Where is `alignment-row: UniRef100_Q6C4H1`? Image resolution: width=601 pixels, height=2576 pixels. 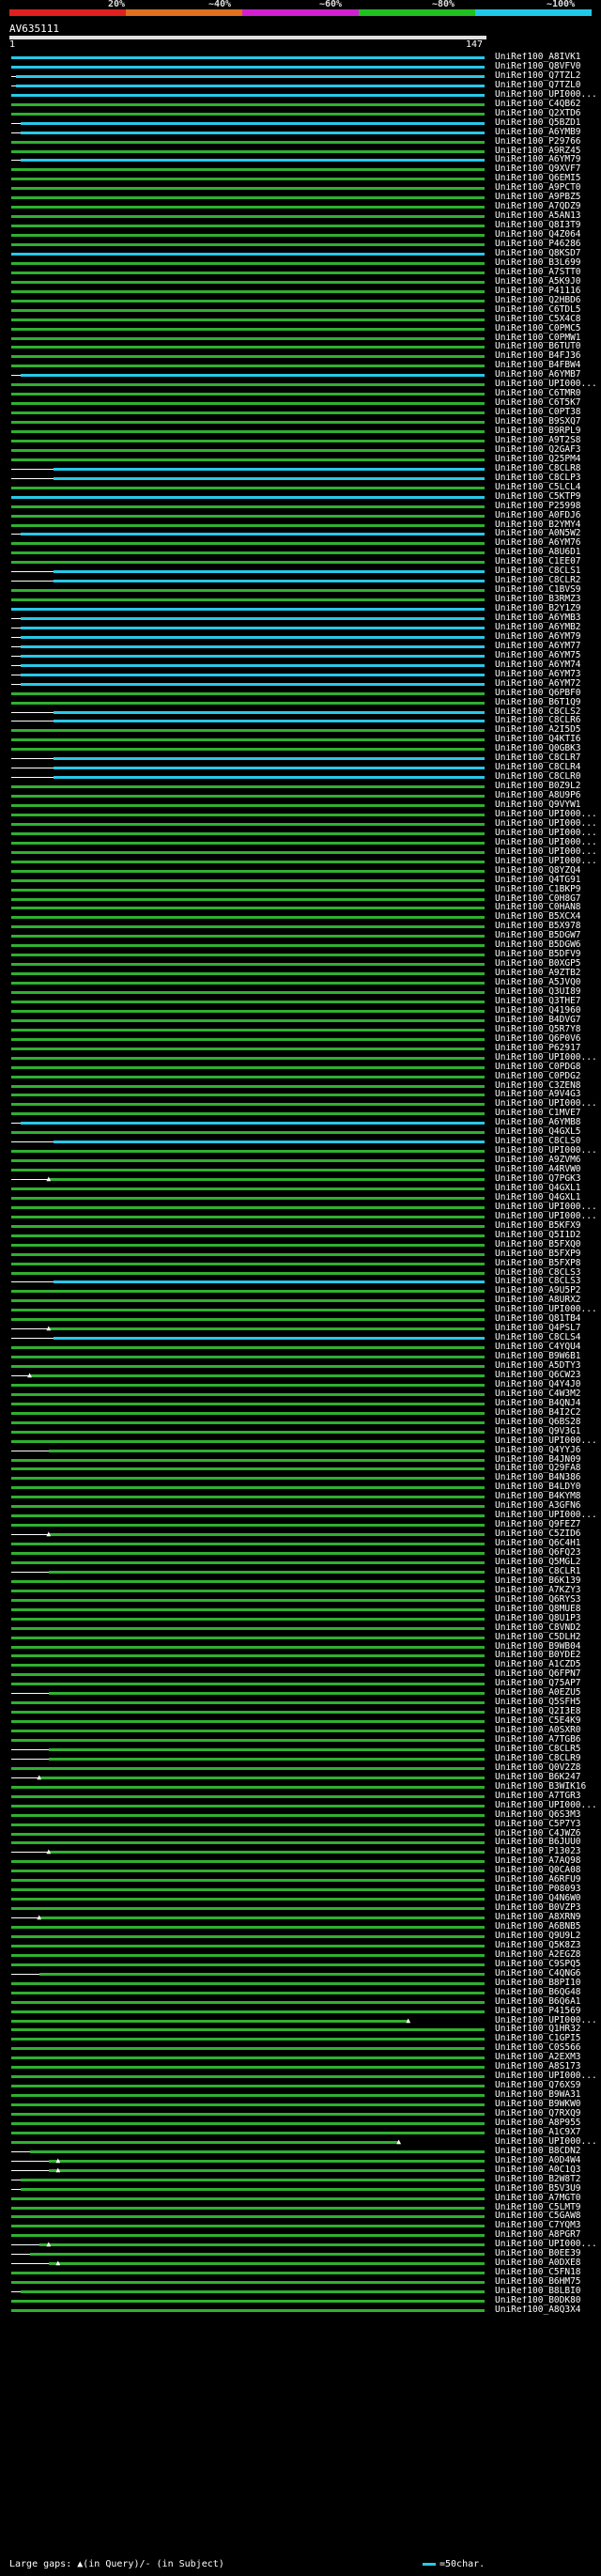
alignment-row: UniRef100_Q6C4H1 is located at coordinates (300, 1543).